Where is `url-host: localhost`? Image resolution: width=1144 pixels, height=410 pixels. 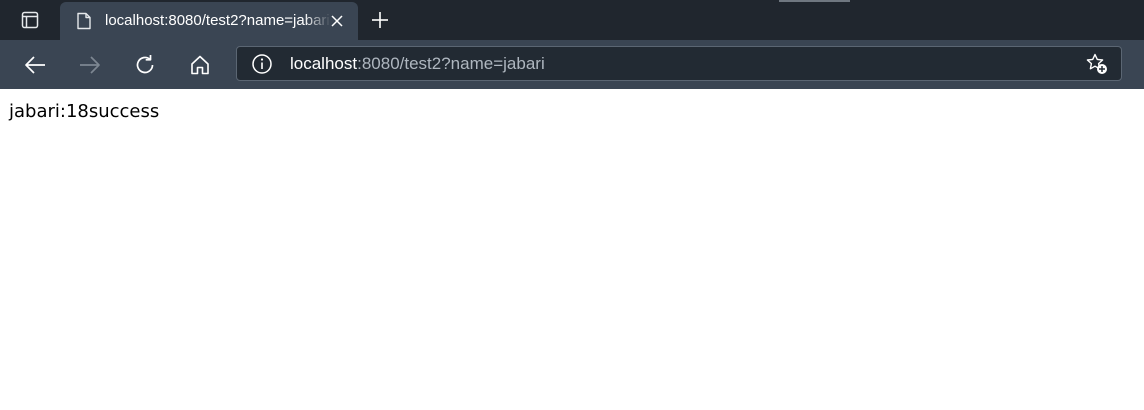 url-host: localhost is located at coordinates (324, 63).